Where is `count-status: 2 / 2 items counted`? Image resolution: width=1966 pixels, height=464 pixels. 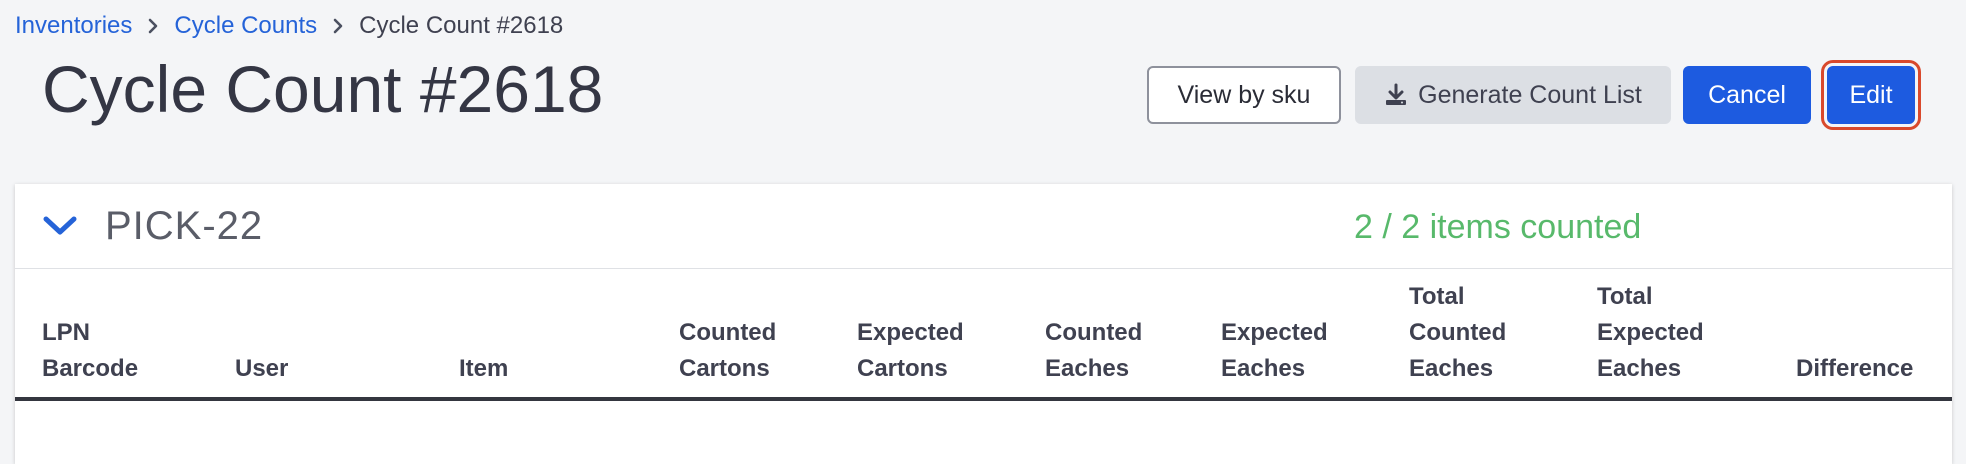
count-status: 2 / 2 items counted is located at coordinates (1498, 227).